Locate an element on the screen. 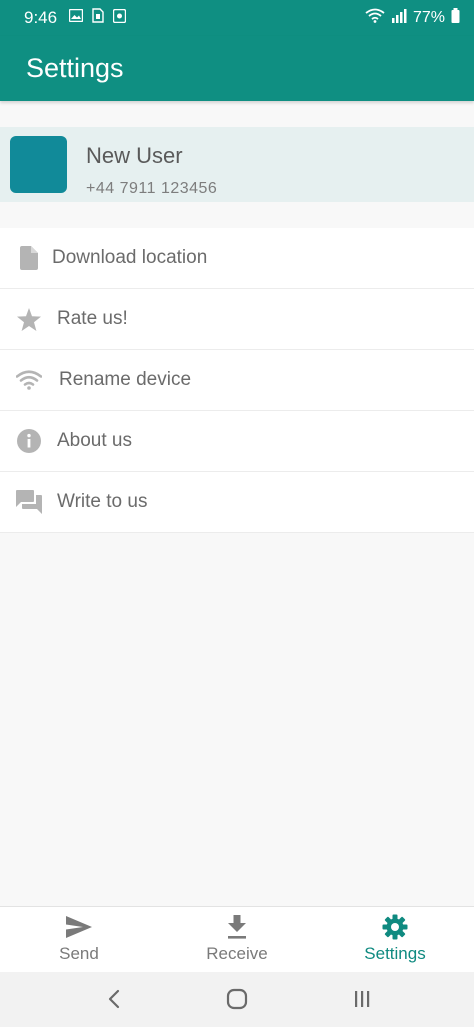 This screenshot has width=474, height=1027. recents-icon is located at coordinates (362, 999).